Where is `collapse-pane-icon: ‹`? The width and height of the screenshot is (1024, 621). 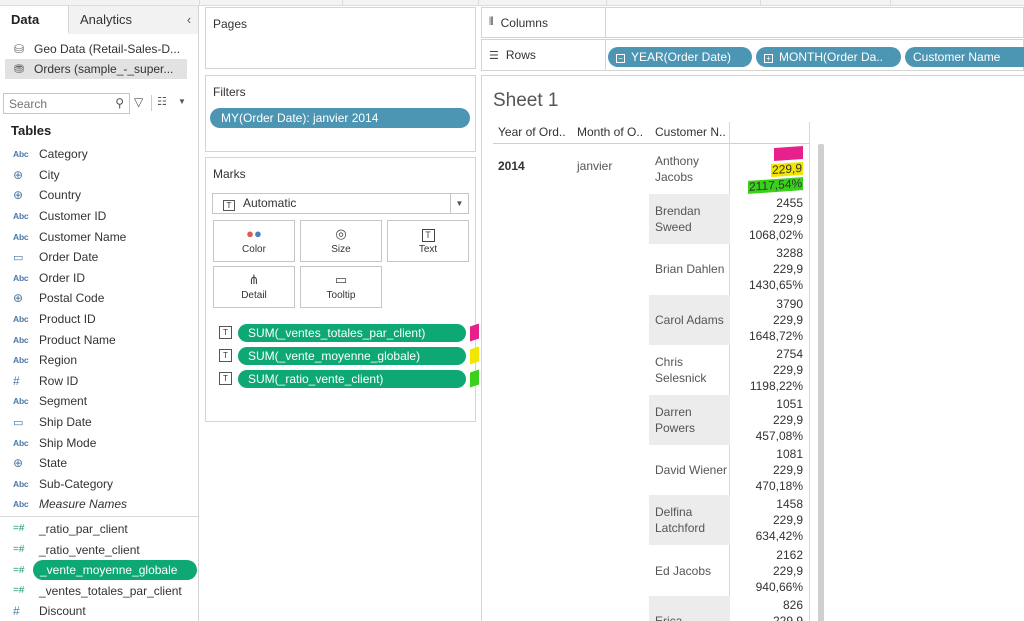
collapse-pane-icon: ‹ is located at coordinates (189, 20).